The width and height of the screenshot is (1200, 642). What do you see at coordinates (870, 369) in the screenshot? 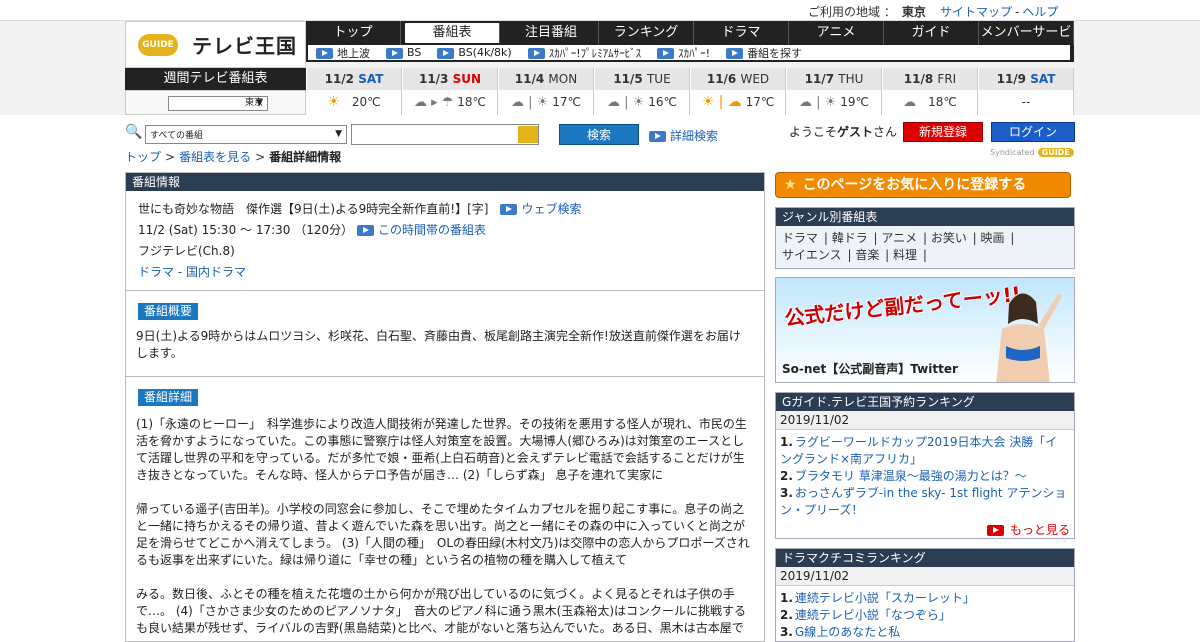
I see `banner-caption: So-net【公式副音声】Twitter` at bounding box center [870, 369].